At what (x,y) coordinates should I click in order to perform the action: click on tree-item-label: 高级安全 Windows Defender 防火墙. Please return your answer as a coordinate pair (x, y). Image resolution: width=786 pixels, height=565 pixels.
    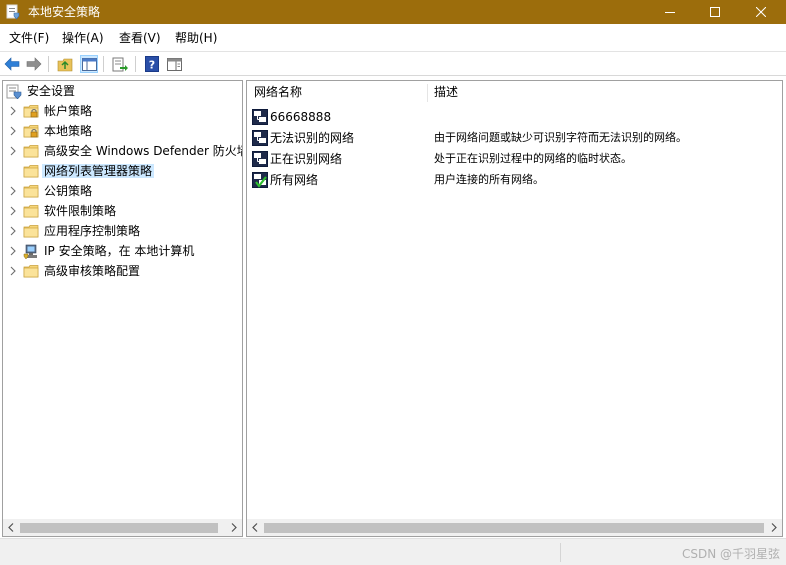
    Looking at the image, I should click on (143, 151).